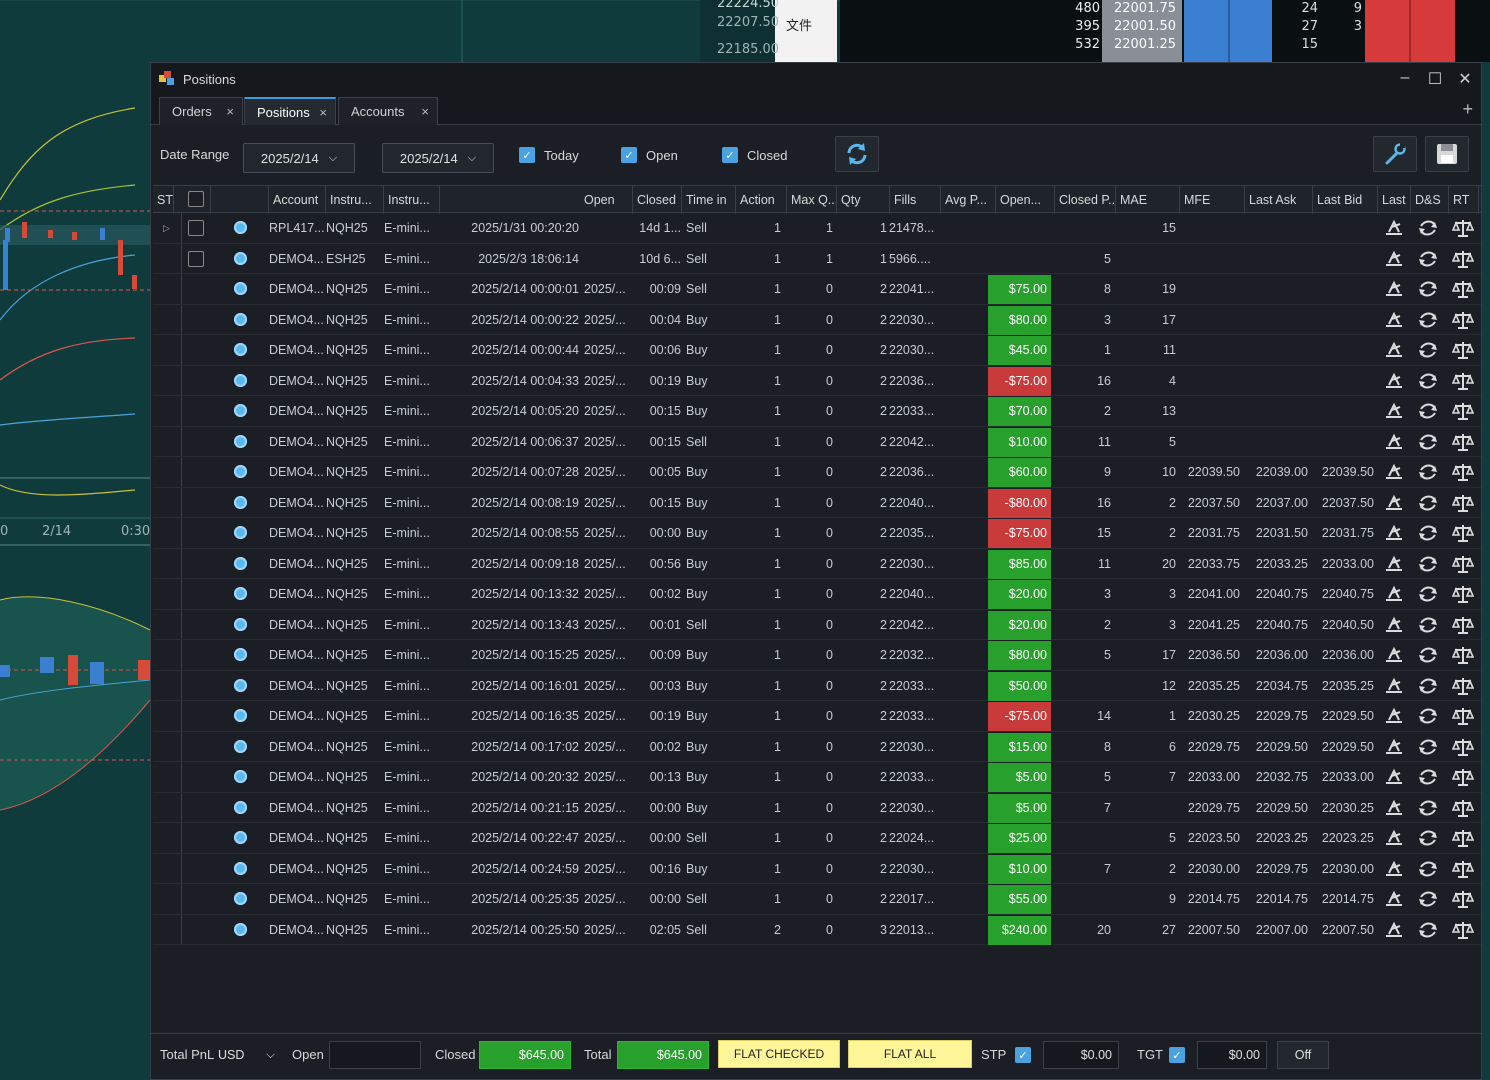 The height and width of the screenshot is (1080, 1490). I want to click on column-header: Last Price, so click(1394, 200).